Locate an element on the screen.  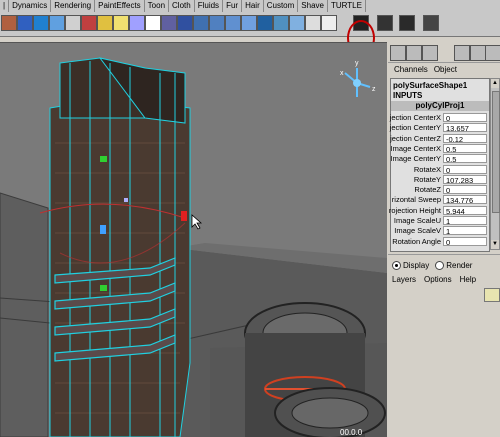
panel-divider is located at coordinates (444, 256).